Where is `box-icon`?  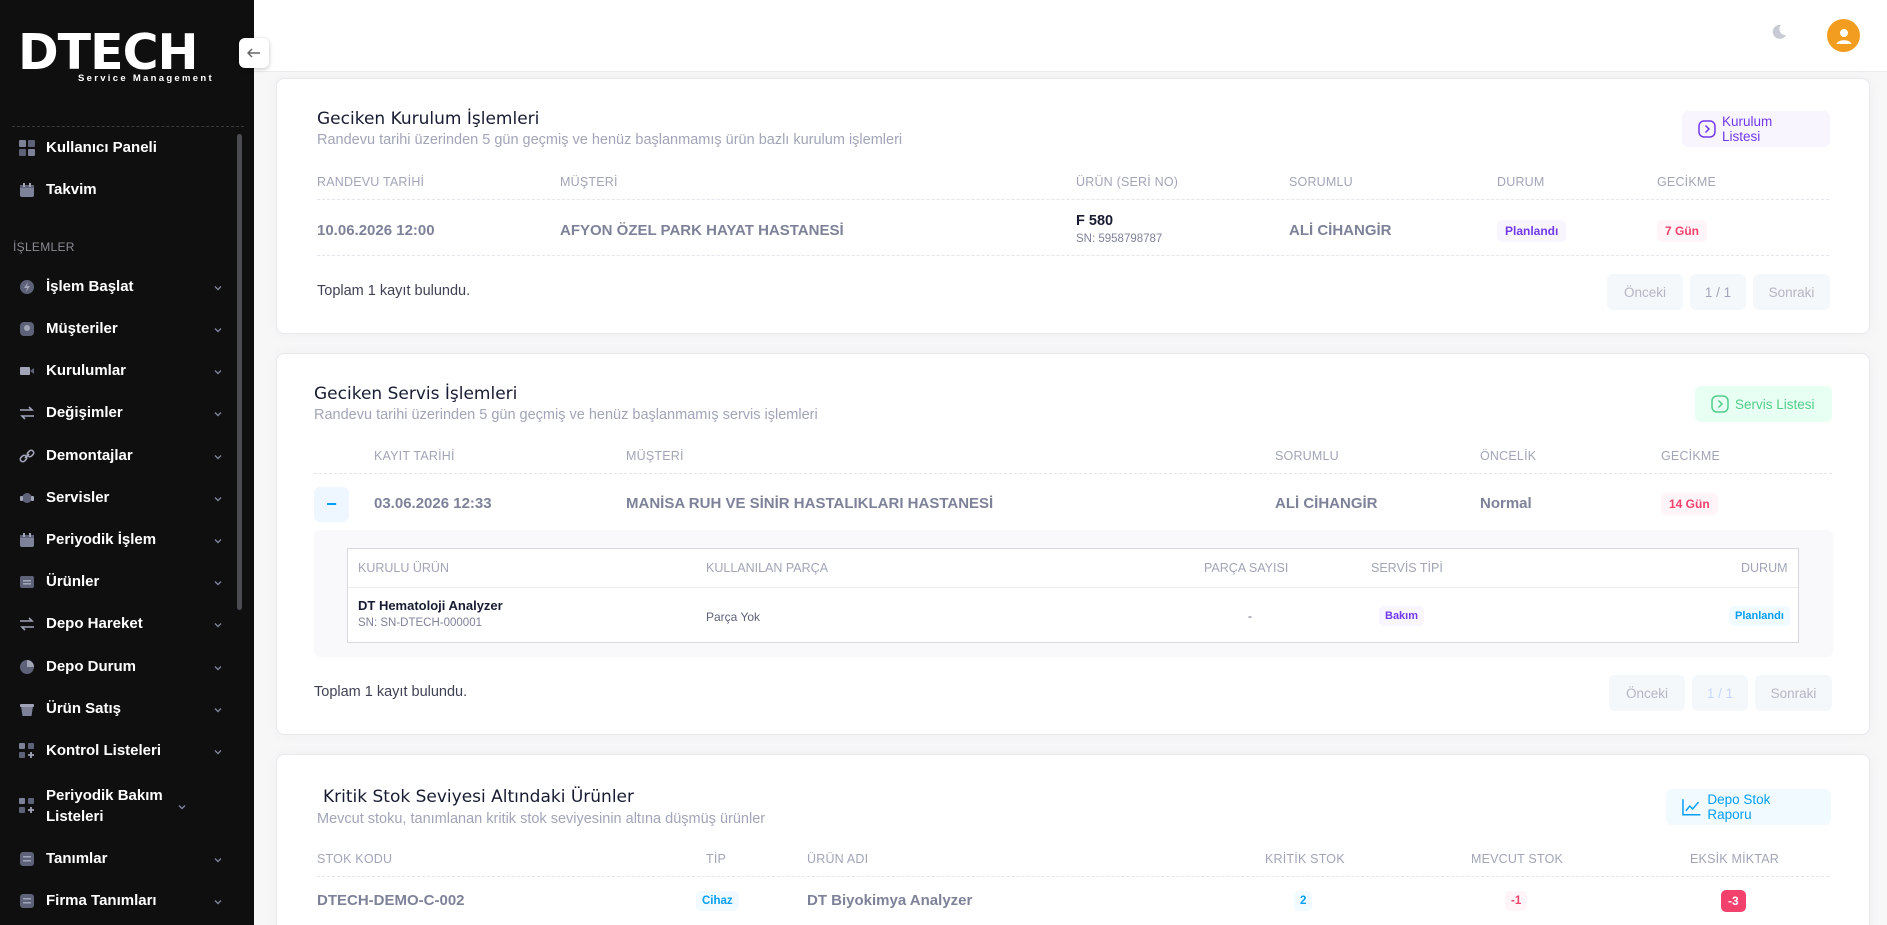 box-icon is located at coordinates (27, 582).